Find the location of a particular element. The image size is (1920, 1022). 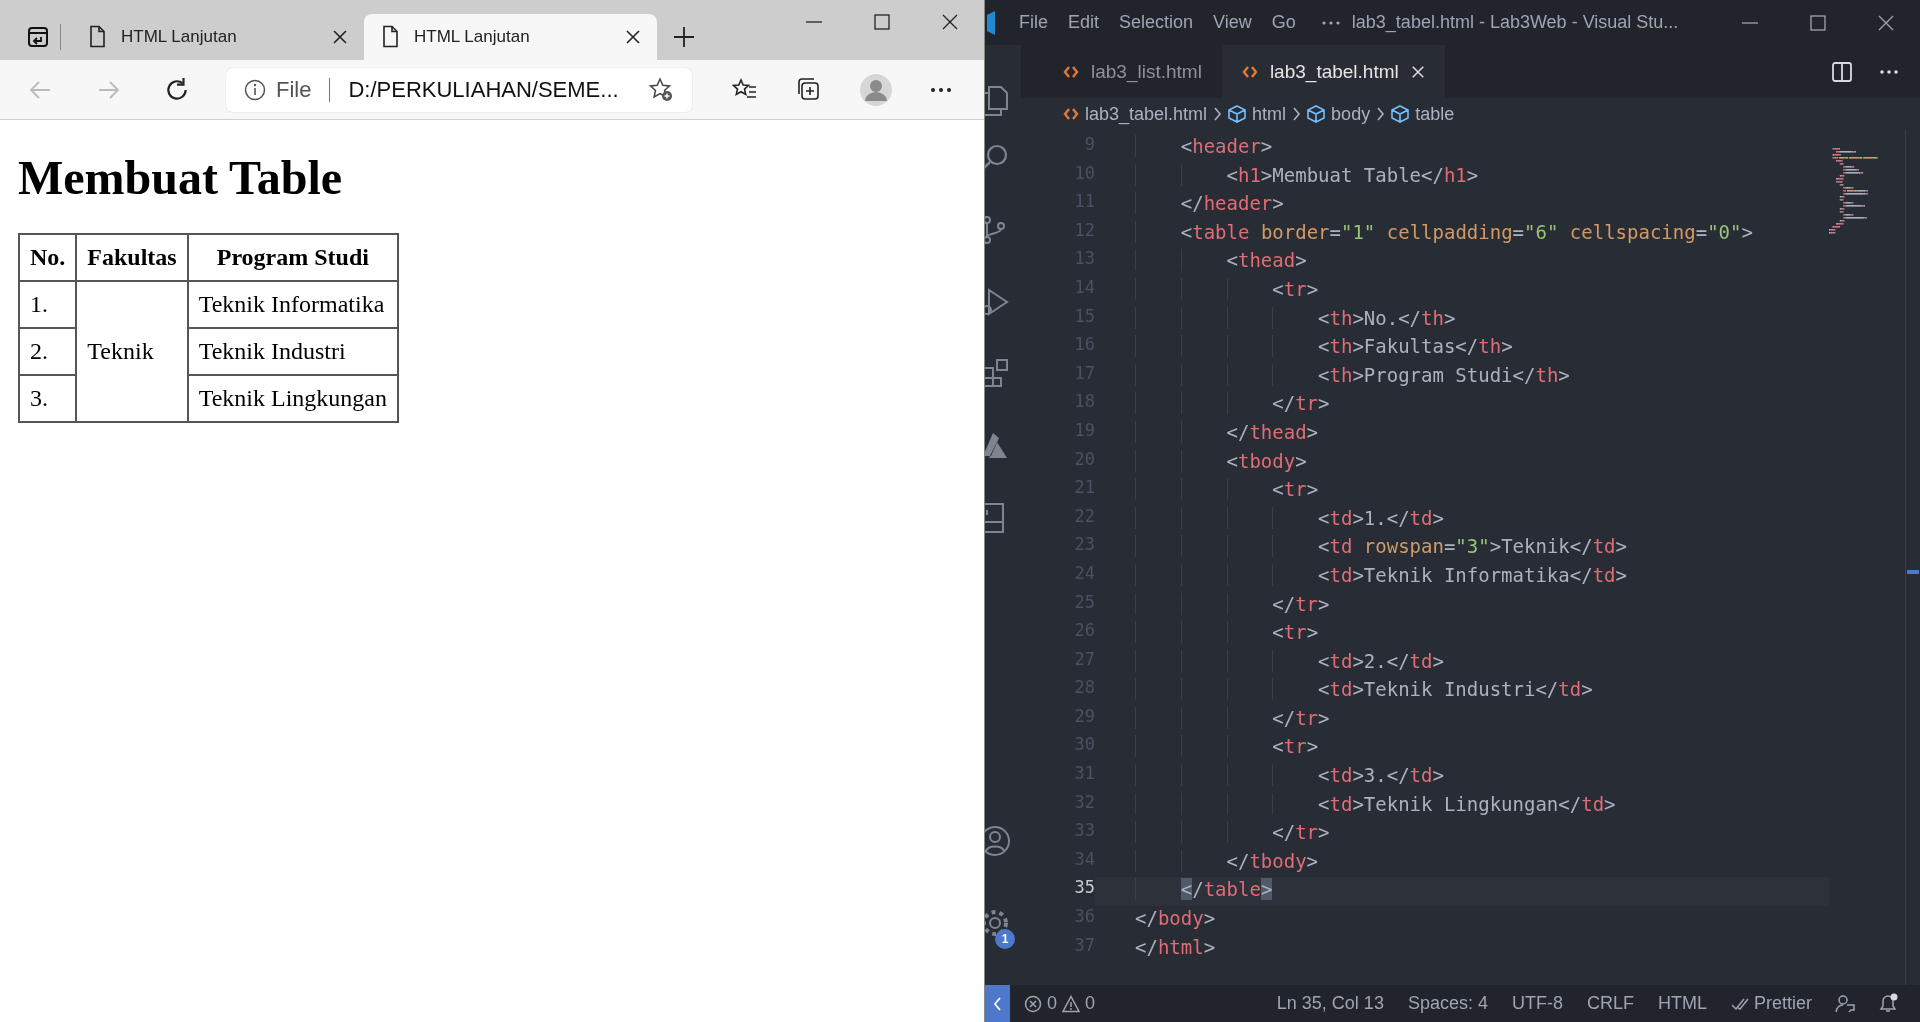

run-debug-icon is located at coordinates (998, 302).